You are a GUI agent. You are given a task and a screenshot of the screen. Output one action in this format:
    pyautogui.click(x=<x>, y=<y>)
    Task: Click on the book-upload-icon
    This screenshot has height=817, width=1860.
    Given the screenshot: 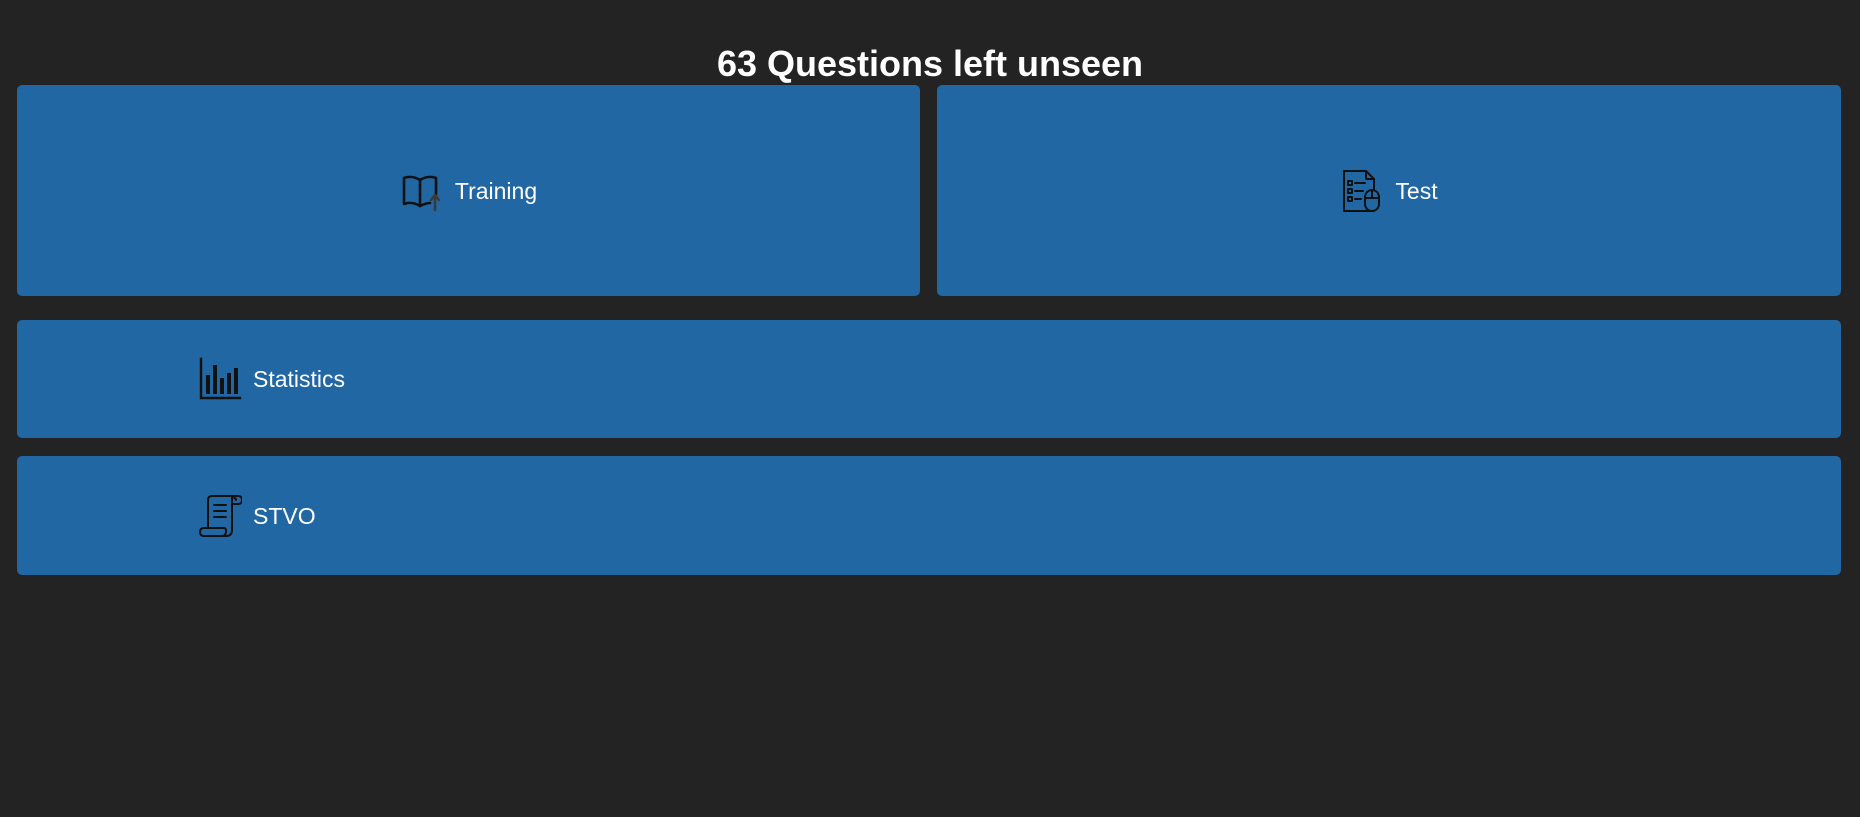 What is the action you would take?
    pyautogui.click(x=422, y=191)
    